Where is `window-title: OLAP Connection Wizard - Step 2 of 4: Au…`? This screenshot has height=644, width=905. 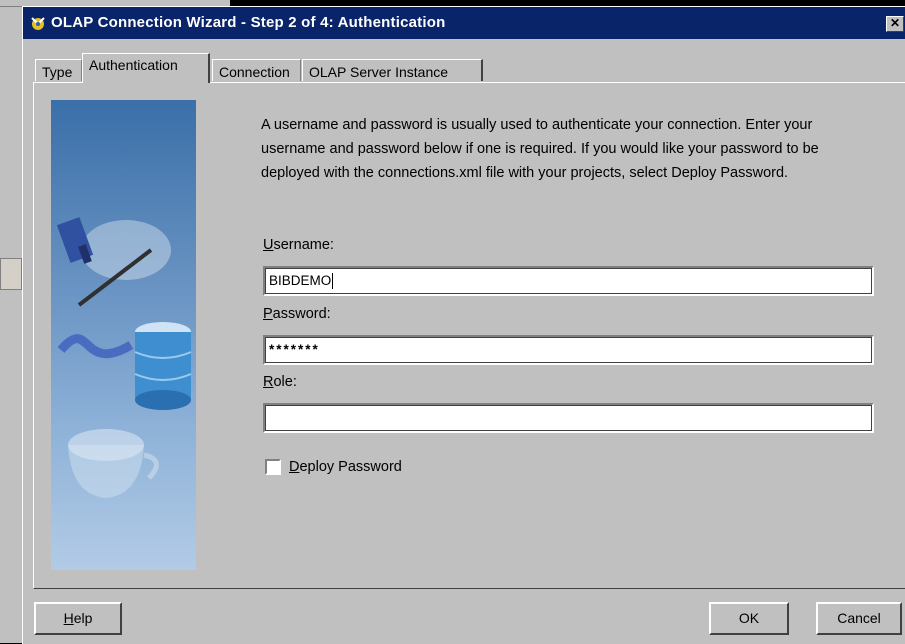
window-title: OLAP Connection Wizard - Step 2 of 4: Au… is located at coordinates (248, 22).